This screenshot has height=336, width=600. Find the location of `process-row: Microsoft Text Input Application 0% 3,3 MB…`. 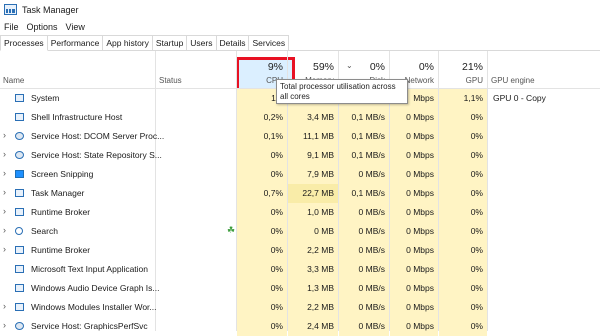

process-row: Microsoft Text Input Application 0% 3,3 MB… is located at coordinates (300, 269).